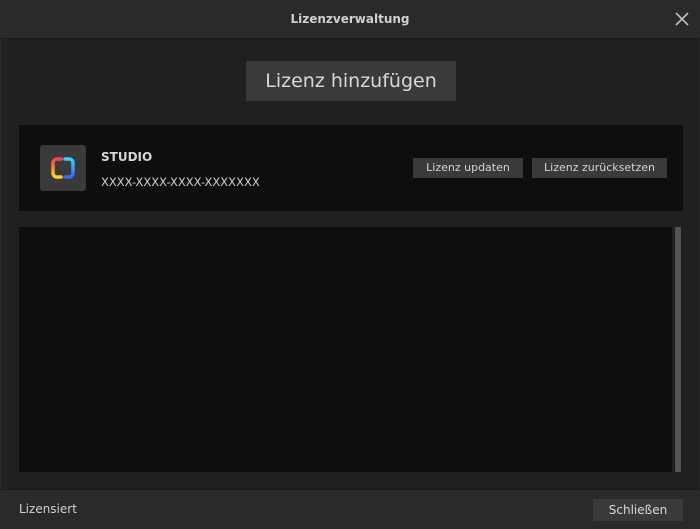  Describe the element at coordinates (638, 510) in the screenshot. I see `close-button: Schließen` at that location.